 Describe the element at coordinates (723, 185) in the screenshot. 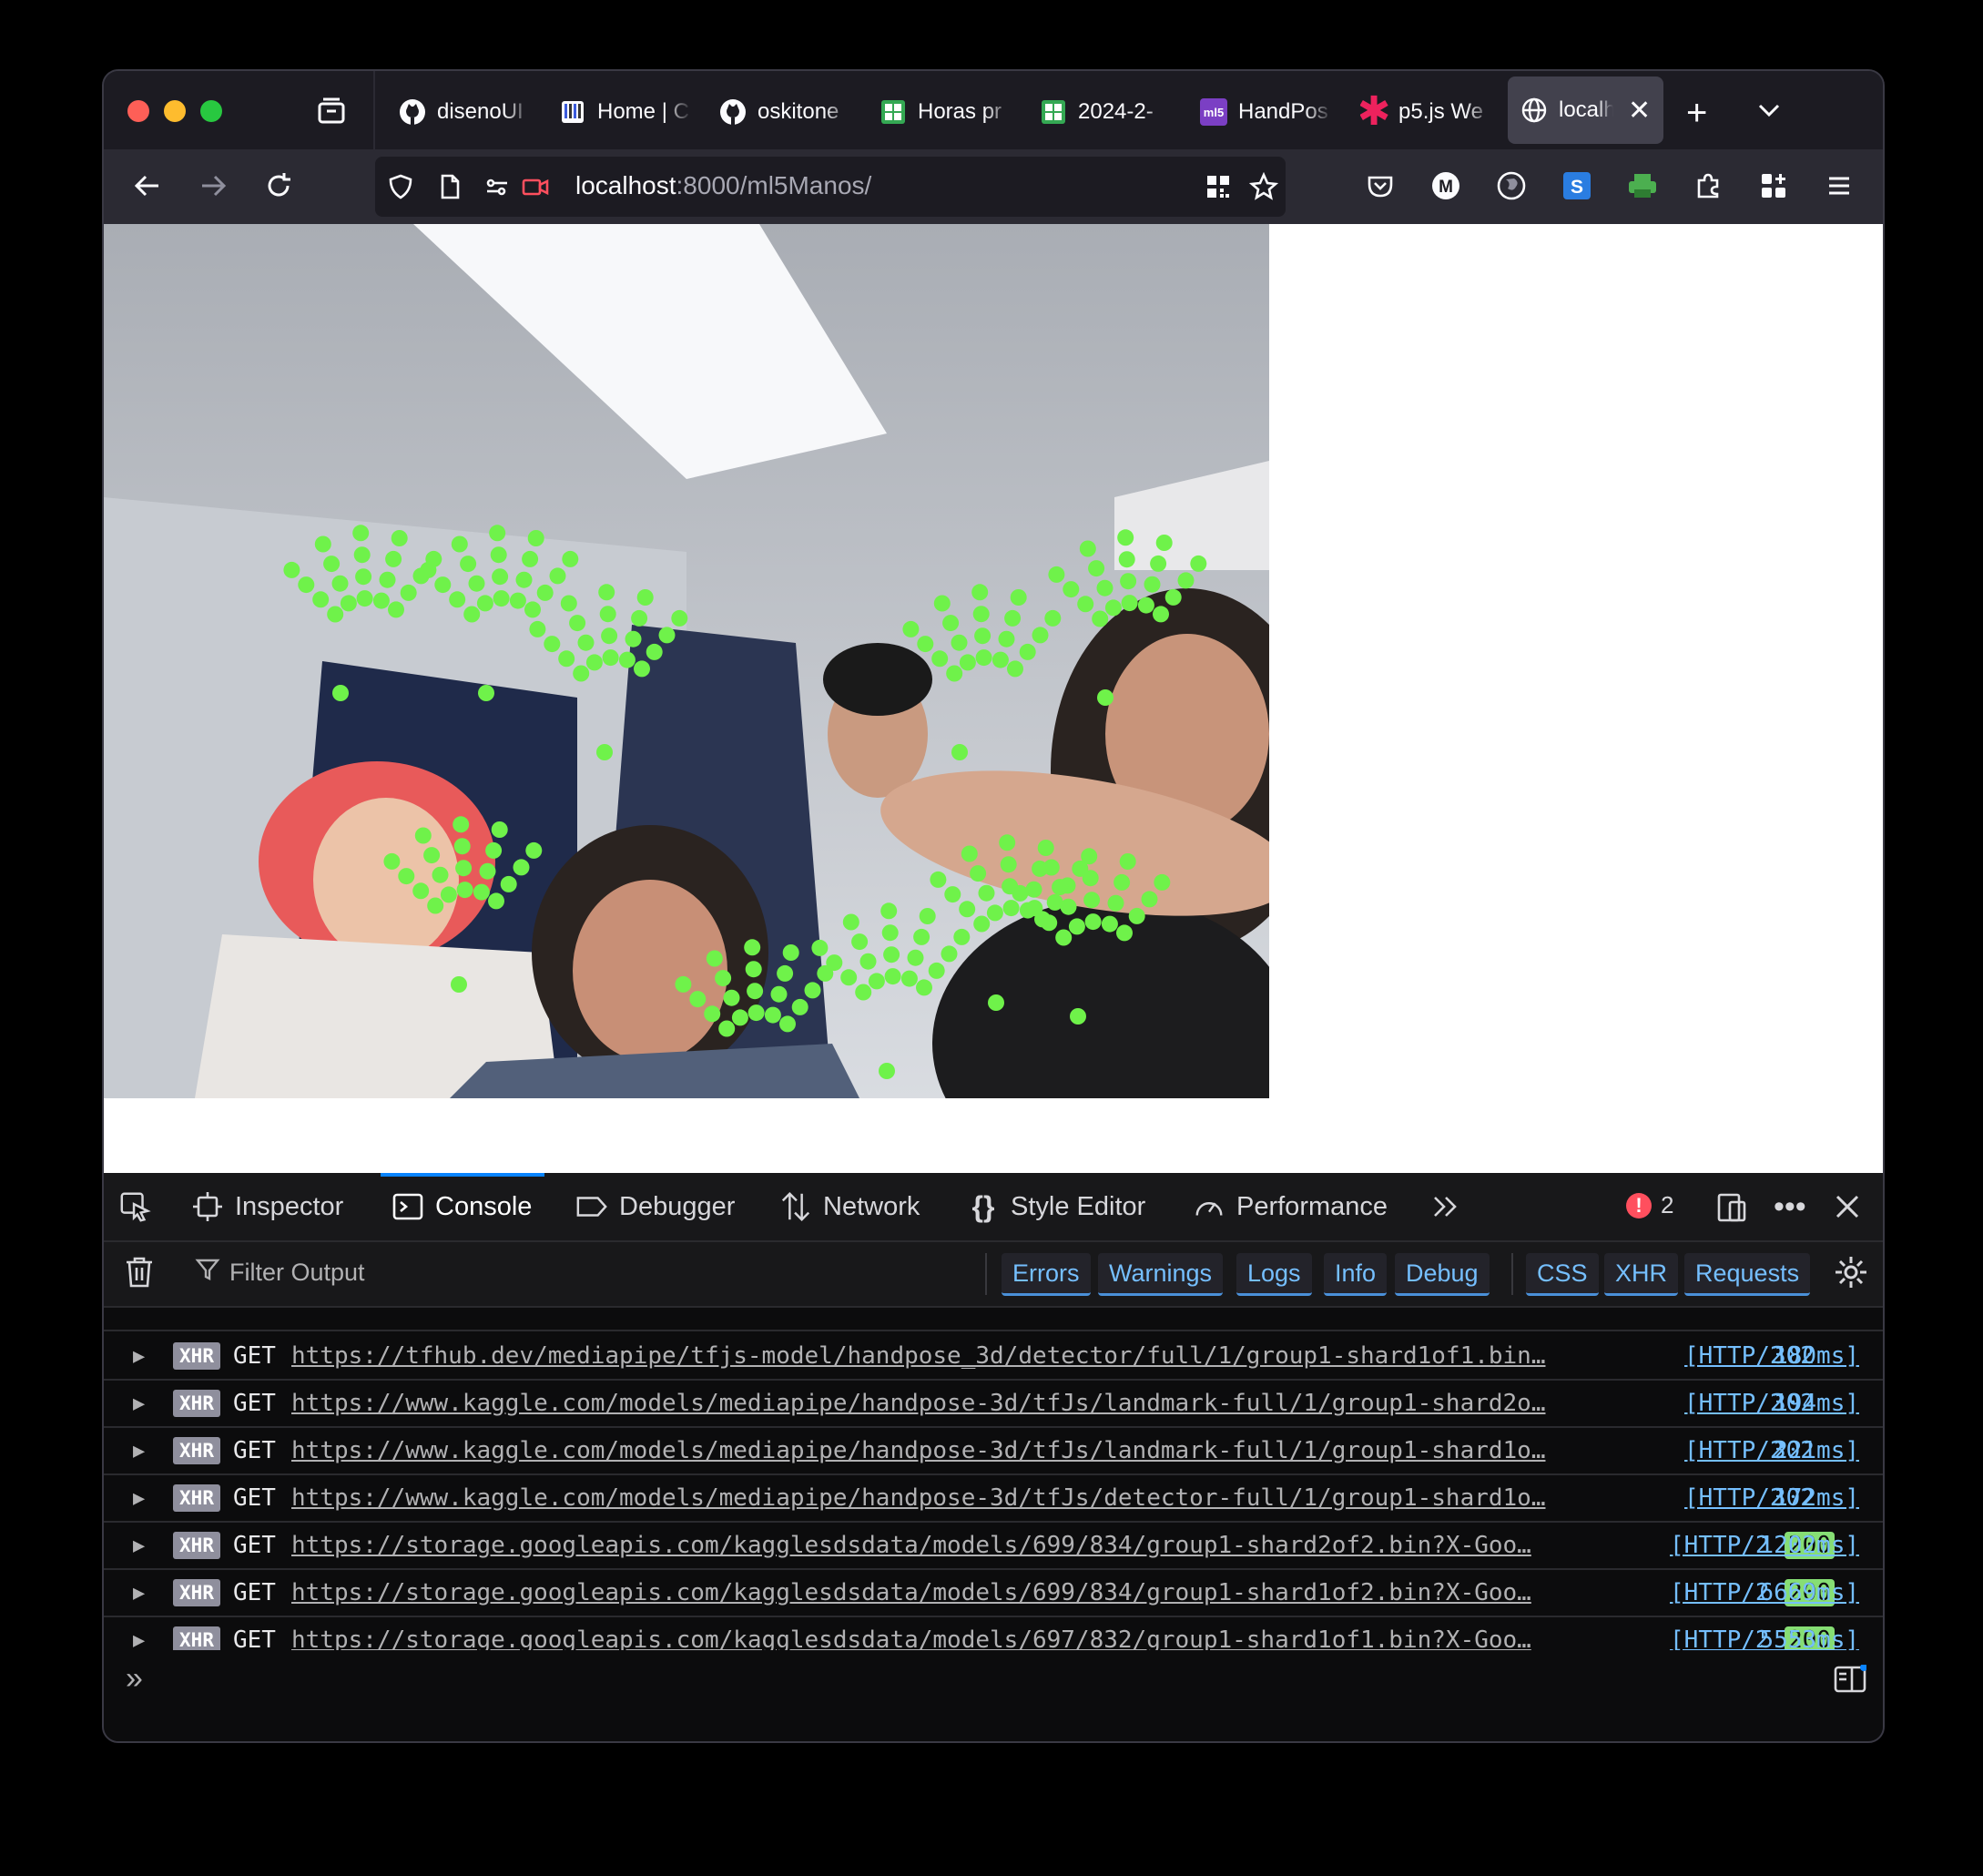

I see `url-text: localhost:8000/ml5Manos/` at that location.